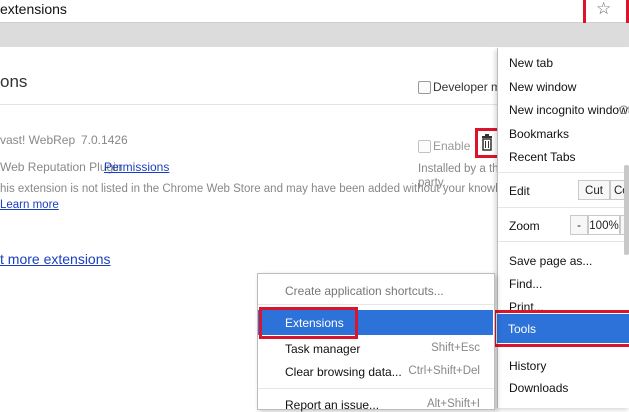 The width and height of the screenshot is (629, 412). I want to click on new-incognito-shortcut: Ctr, so click(624, 110).